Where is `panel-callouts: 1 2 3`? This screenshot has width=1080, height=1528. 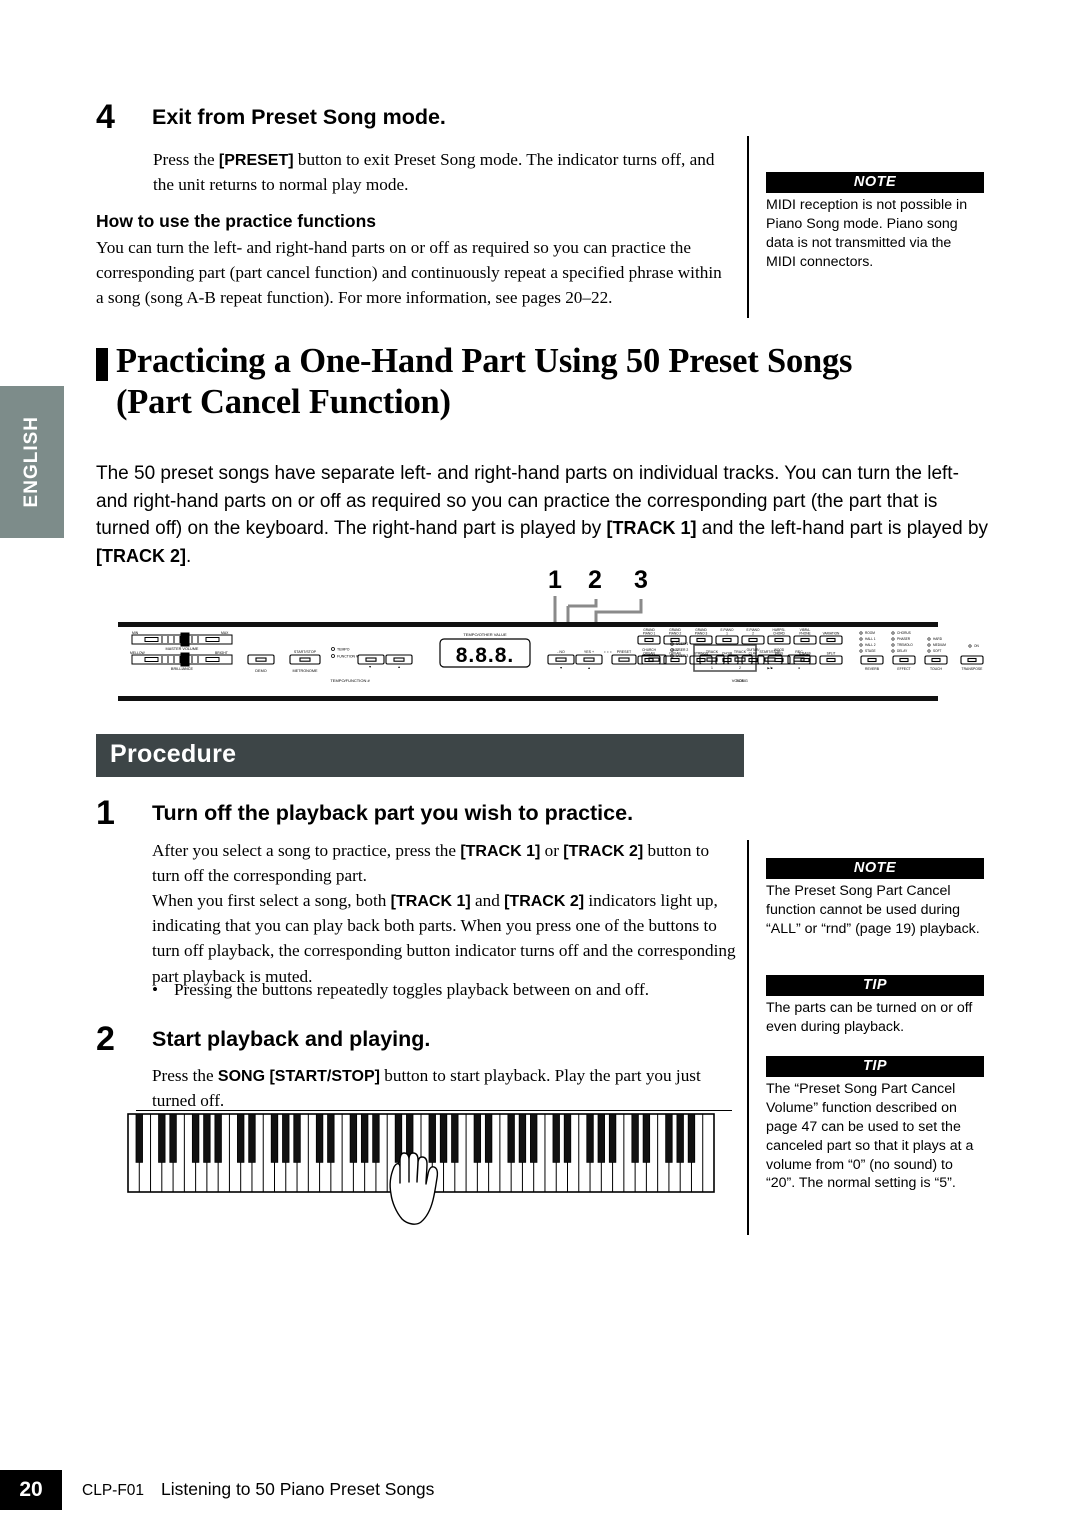
panel-callouts: 1 2 3 is located at coordinates (516, 596).